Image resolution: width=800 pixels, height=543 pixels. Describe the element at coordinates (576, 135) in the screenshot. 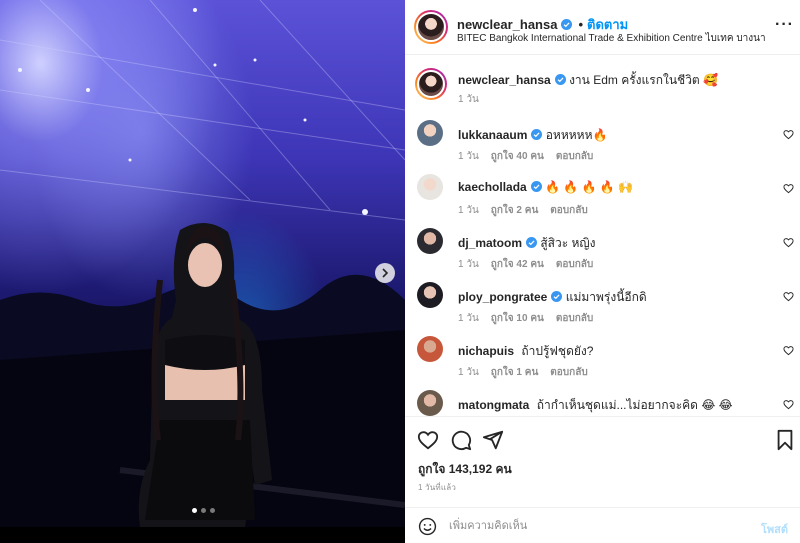

I see `comment-body: อหหหหห🔥` at that location.